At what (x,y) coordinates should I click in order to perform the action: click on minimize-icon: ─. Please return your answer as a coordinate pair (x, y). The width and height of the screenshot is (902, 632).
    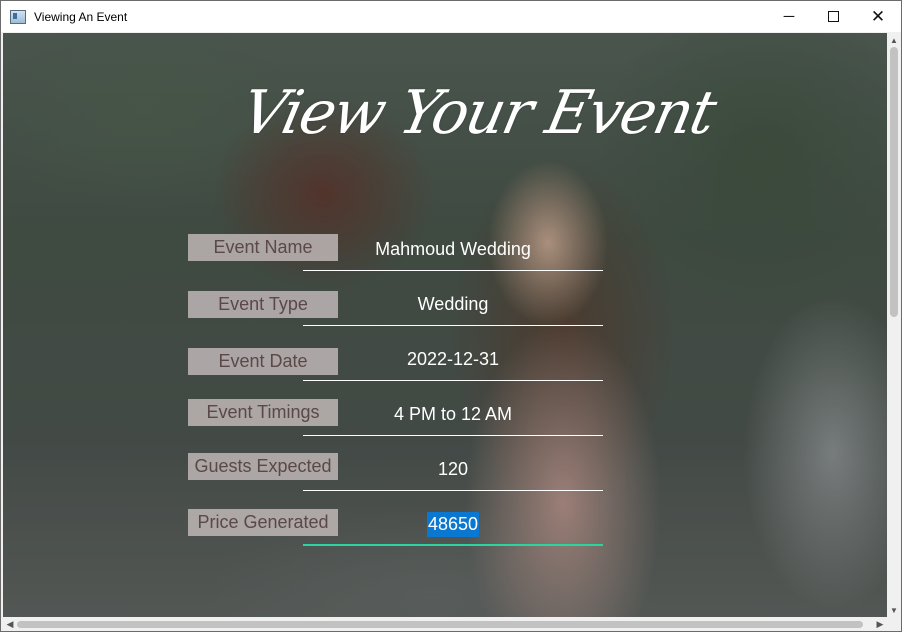
    Looking at the image, I should click on (789, 16).